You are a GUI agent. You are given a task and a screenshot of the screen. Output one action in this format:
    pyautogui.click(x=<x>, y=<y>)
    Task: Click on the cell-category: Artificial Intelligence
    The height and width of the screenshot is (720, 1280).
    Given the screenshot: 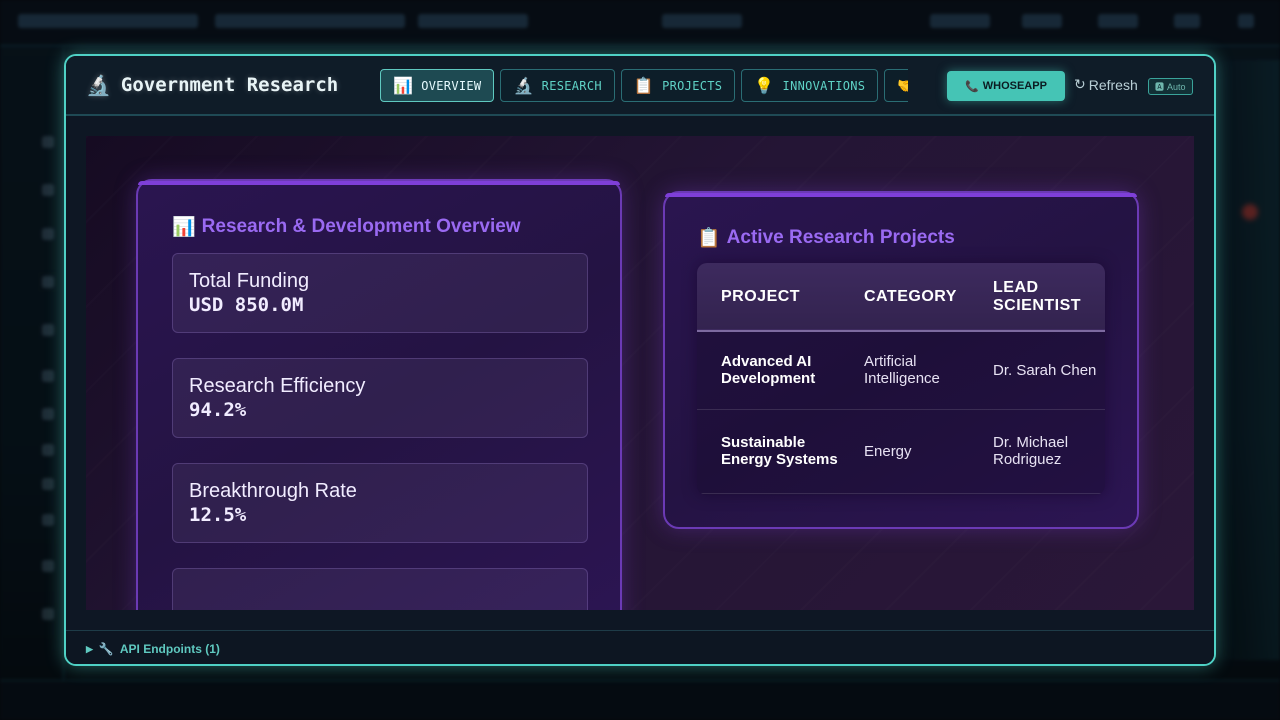 What is the action you would take?
    pyautogui.click(x=902, y=370)
    